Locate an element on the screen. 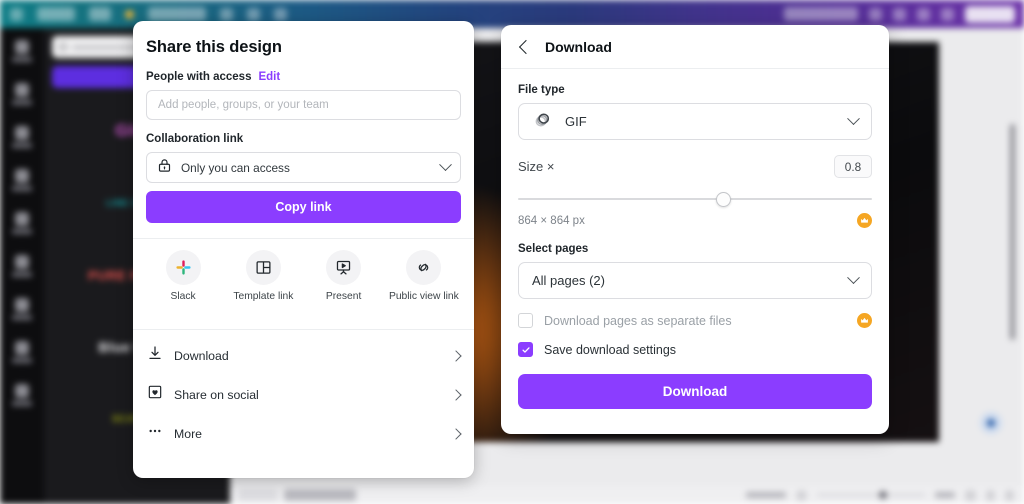 This screenshot has width=1024, height=504. canvas-scrollbar is located at coordinates (1012, 232).